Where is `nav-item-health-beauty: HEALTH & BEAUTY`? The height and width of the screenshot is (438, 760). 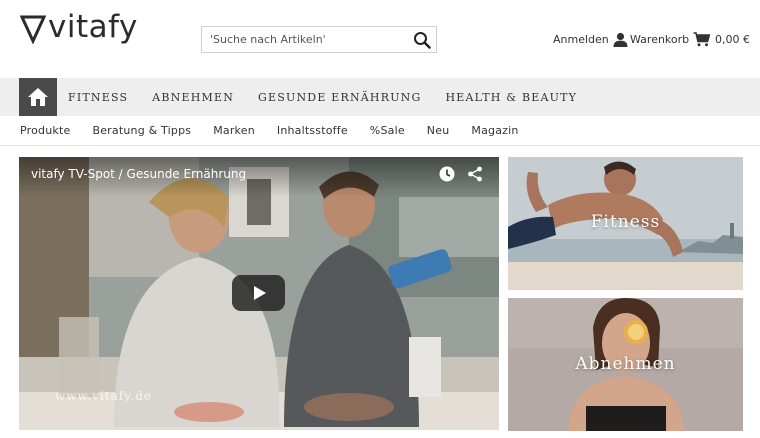 nav-item-health-beauty: HEALTH & BEAUTY is located at coordinates (511, 97).